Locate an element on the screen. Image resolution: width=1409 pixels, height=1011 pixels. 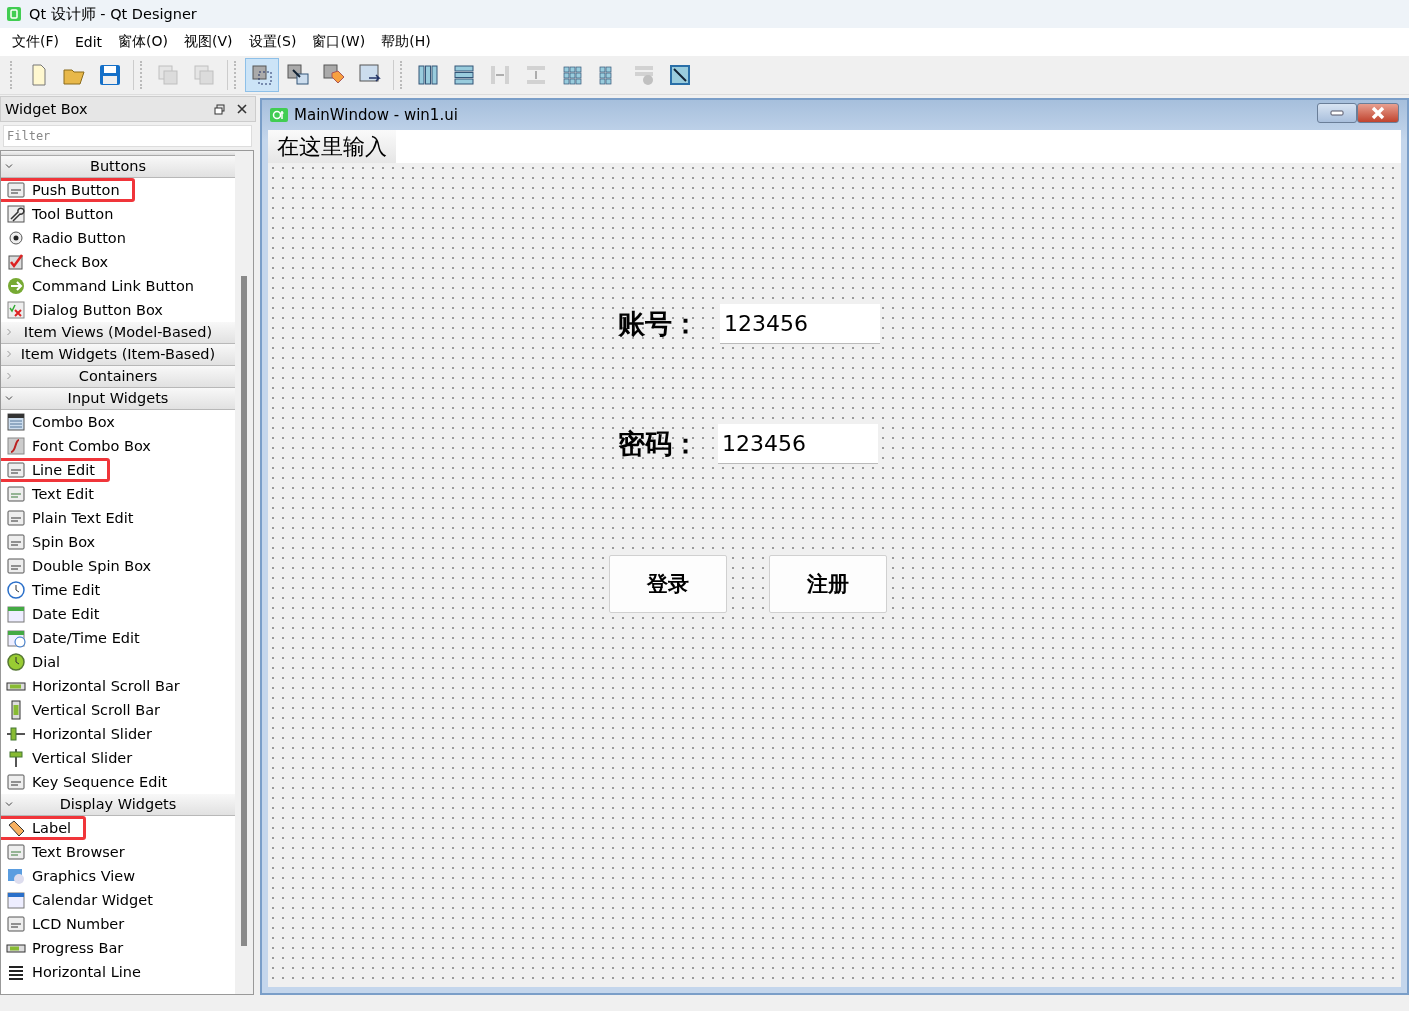
widget-list-item: Progress Bar is located at coordinates (70, 948).